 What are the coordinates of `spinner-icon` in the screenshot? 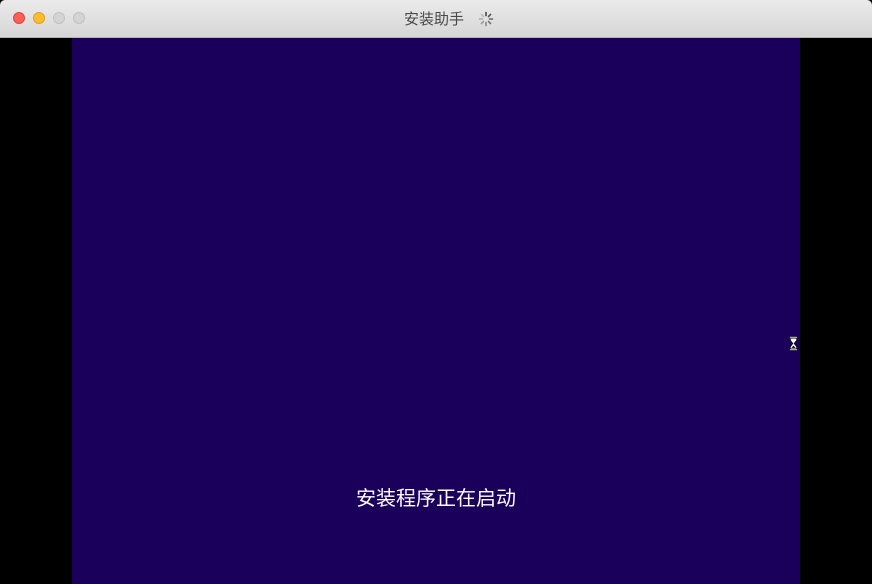 It's located at (486, 19).